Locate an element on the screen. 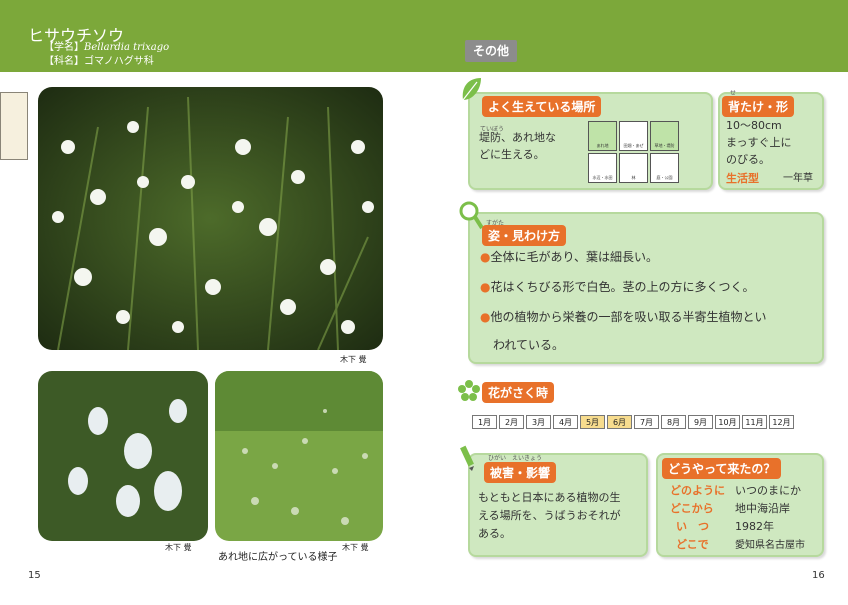 This screenshot has width=848, height=605. origin-how-value: いつのまにか is located at coordinates (768, 490).